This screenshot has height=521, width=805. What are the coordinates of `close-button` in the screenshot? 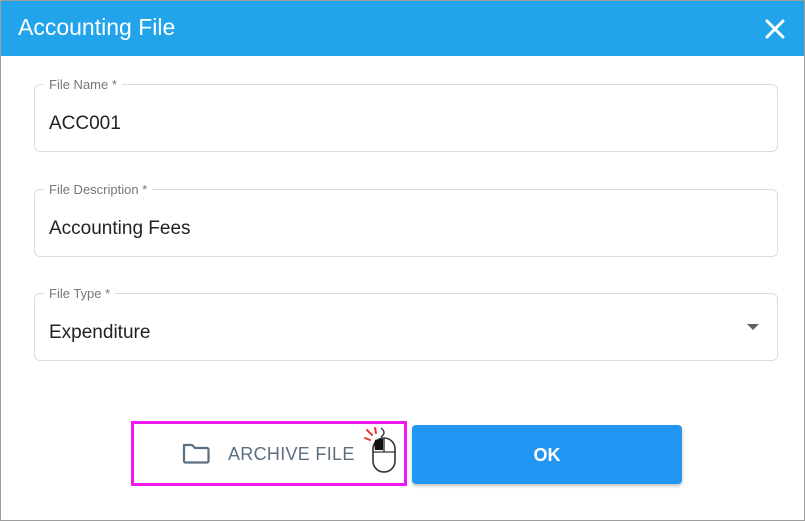 It's located at (775, 29).